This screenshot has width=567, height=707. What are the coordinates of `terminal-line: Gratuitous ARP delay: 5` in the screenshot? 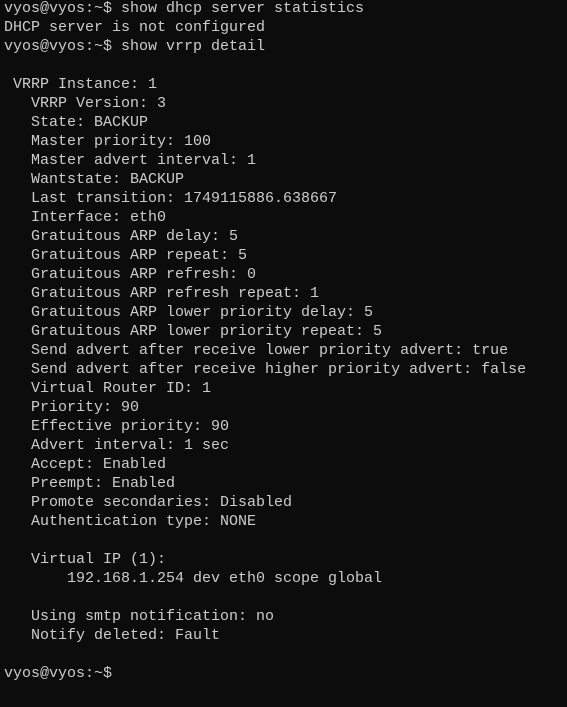 It's located at (121, 236).